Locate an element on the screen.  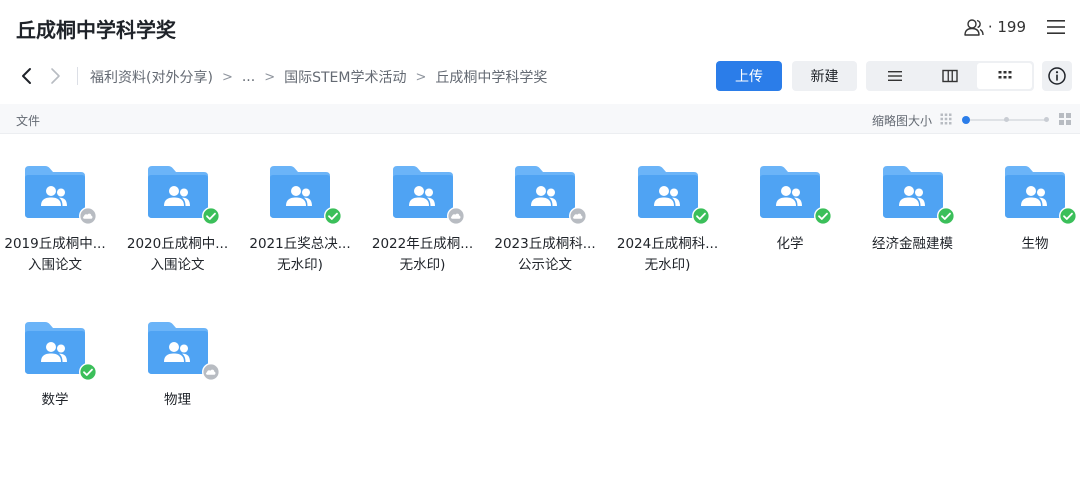
folder-name: 物理 is located at coordinates (177, 400).